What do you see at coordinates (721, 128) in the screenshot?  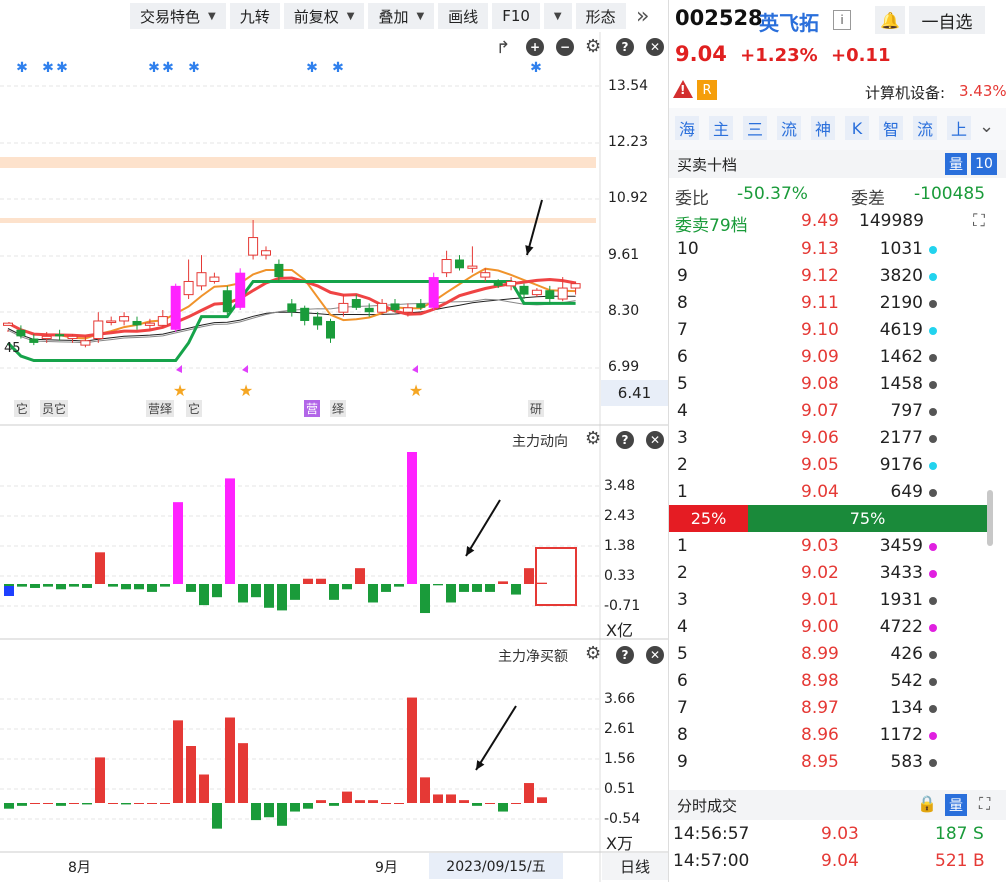 I see `feature-tab: 主` at bounding box center [721, 128].